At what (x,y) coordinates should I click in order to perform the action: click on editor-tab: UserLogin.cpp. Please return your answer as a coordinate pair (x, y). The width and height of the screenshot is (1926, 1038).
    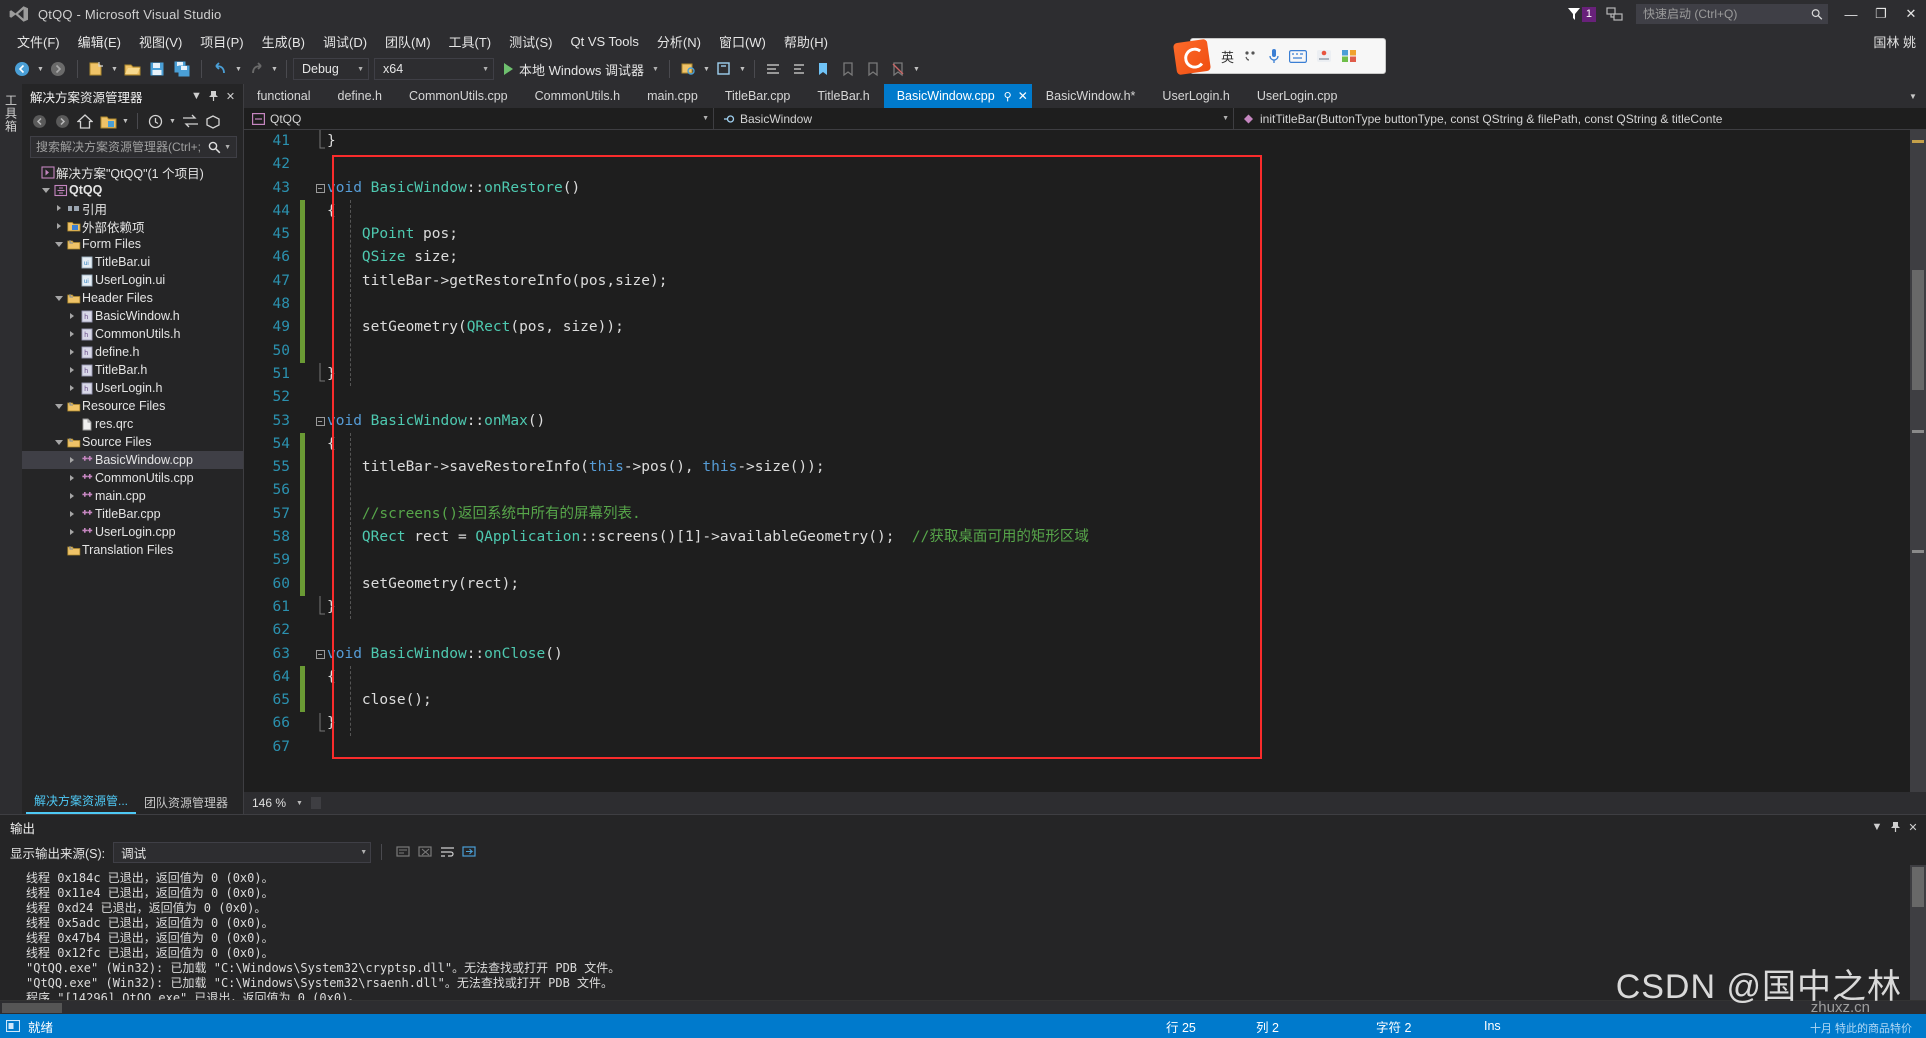
    Looking at the image, I should click on (1298, 96).